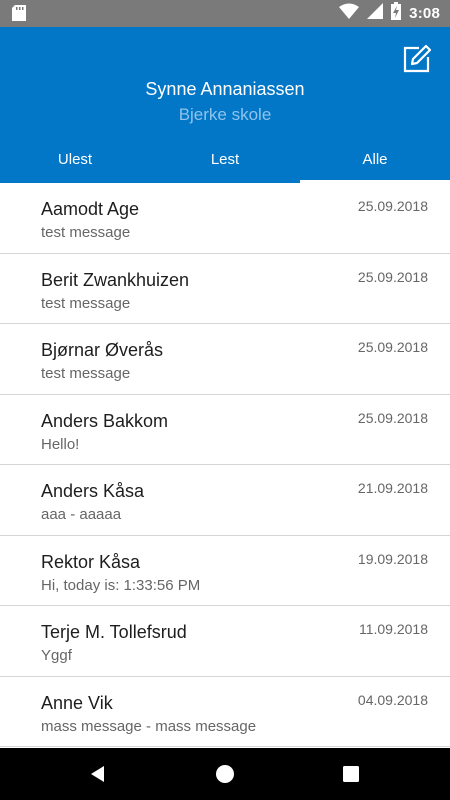 This screenshot has width=450, height=800. What do you see at coordinates (225, 89) in the screenshot?
I see `user-name: Synne Annaniassen` at bounding box center [225, 89].